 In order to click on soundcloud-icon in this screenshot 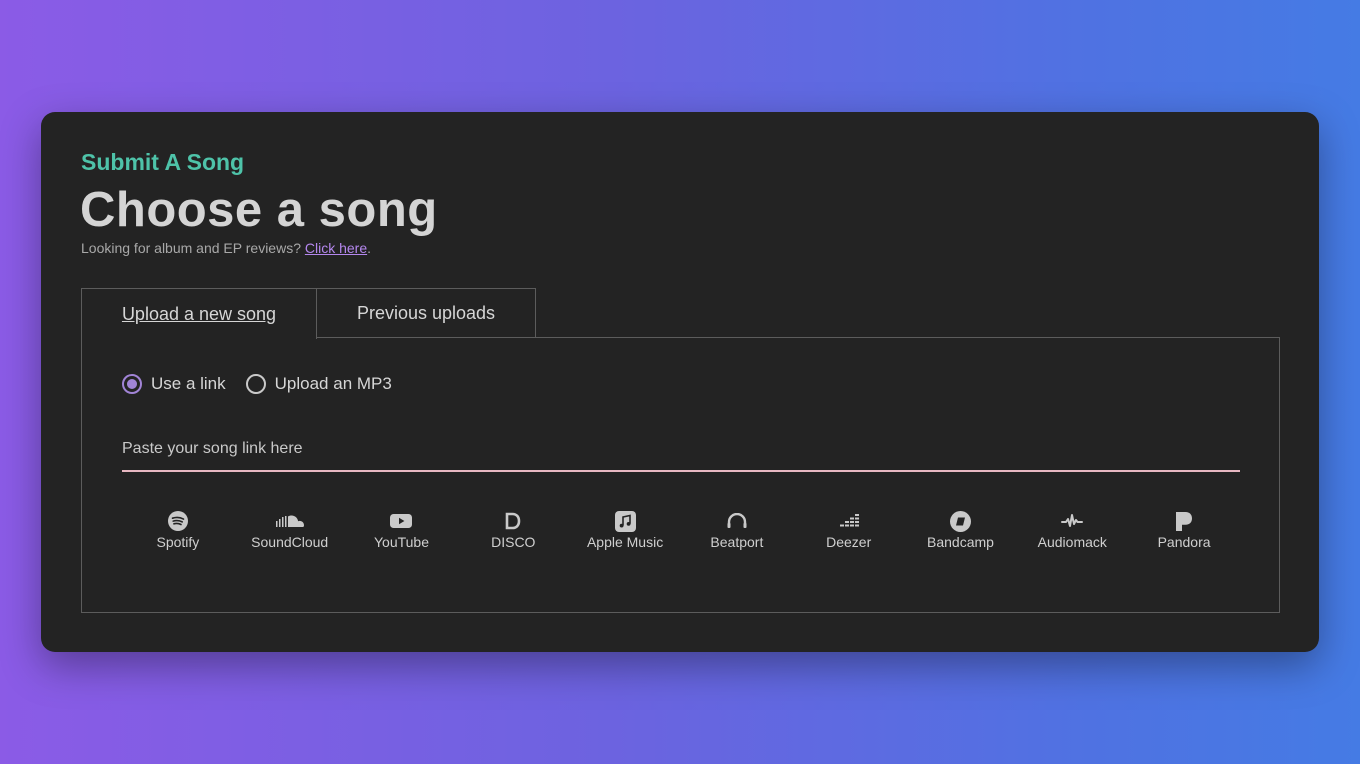, I will do `click(290, 521)`.